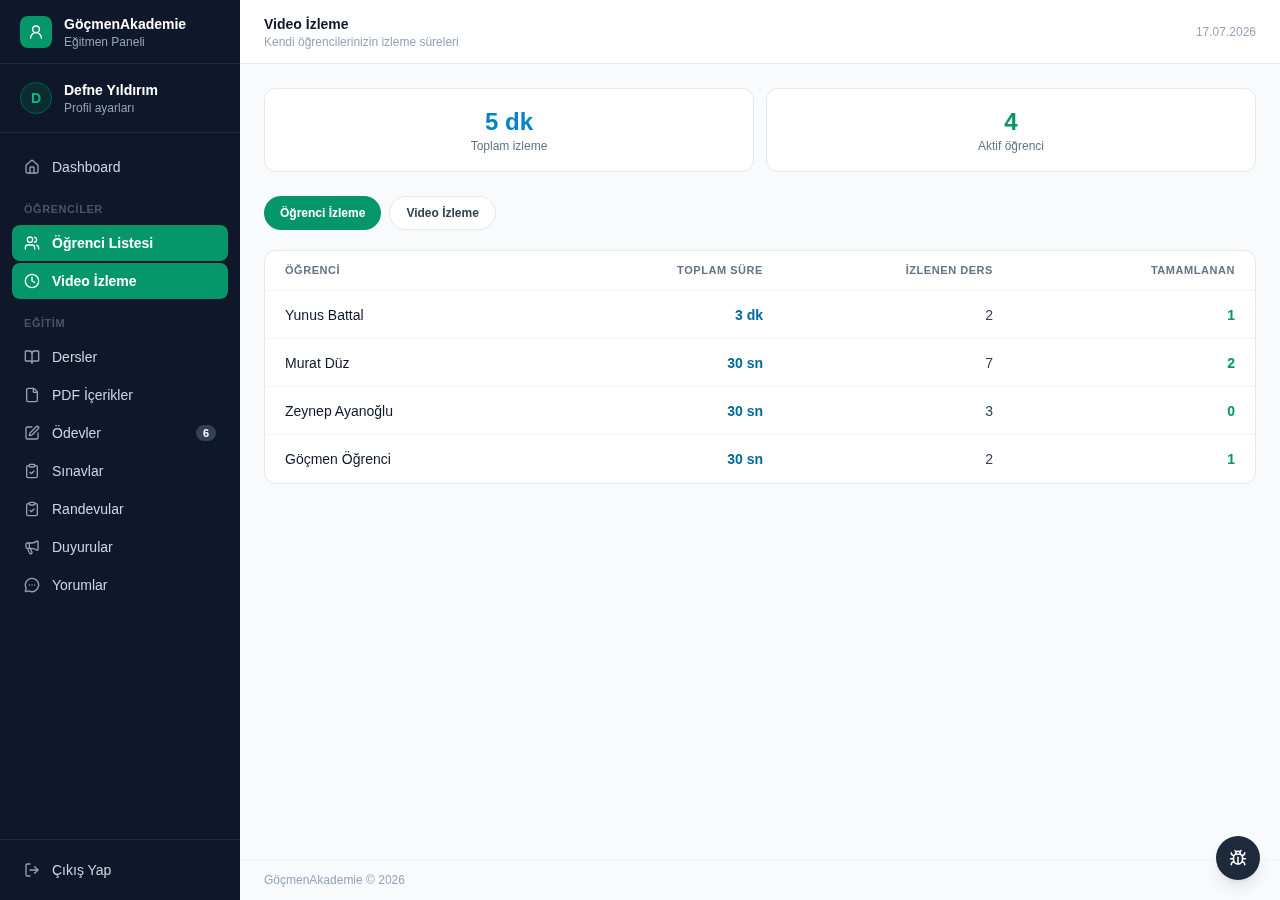  Describe the element at coordinates (948, 271) in the screenshot. I see `column-header: İZLENEN DERS` at that location.